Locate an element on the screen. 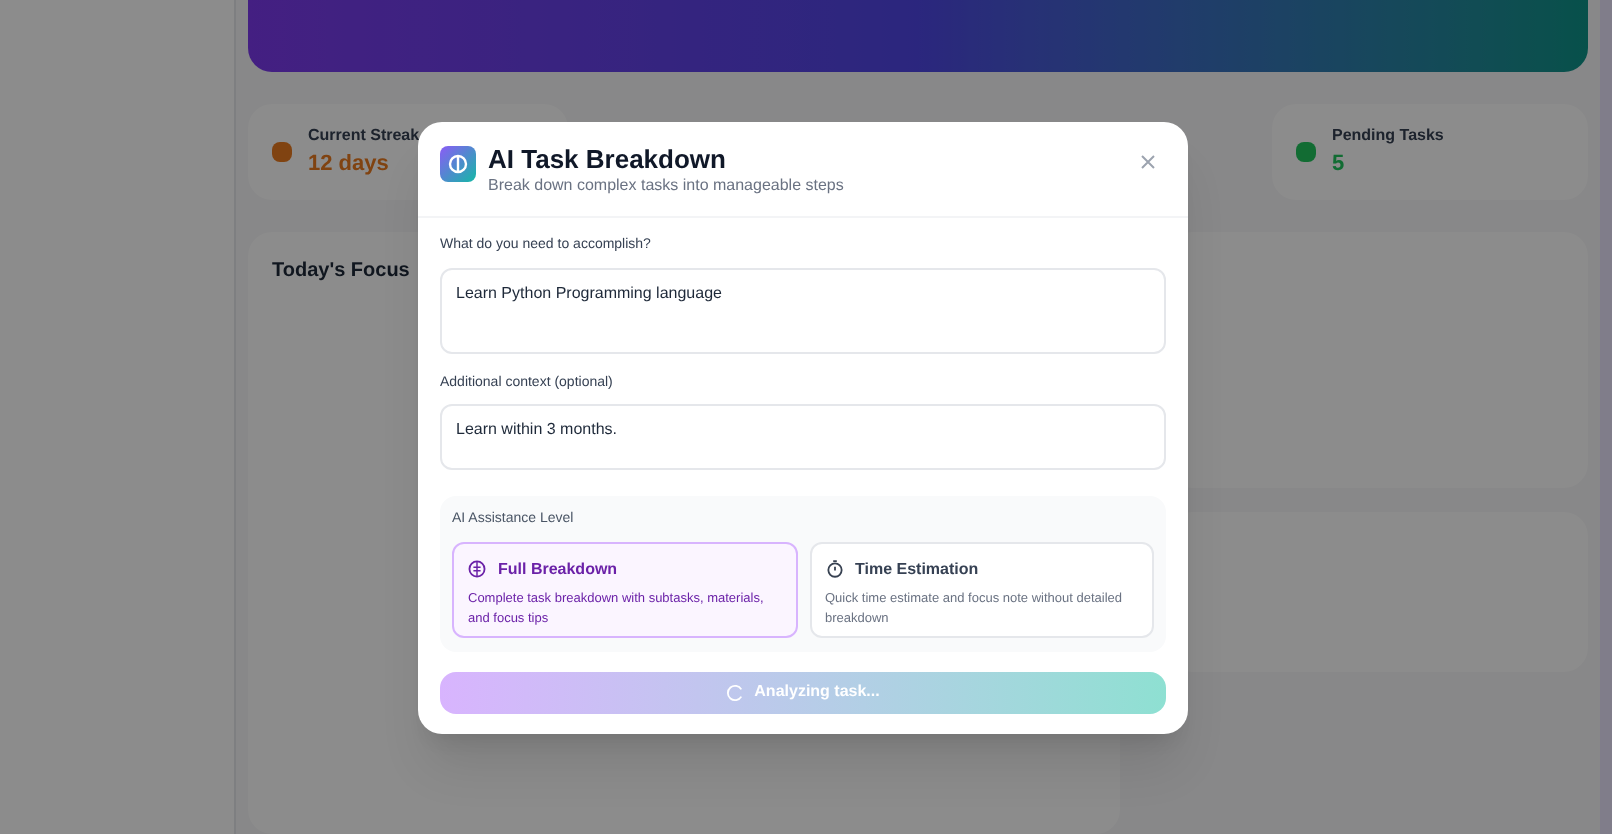 This screenshot has height=834, width=1612. stopwatch-icon is located at coordinates (834, 569).